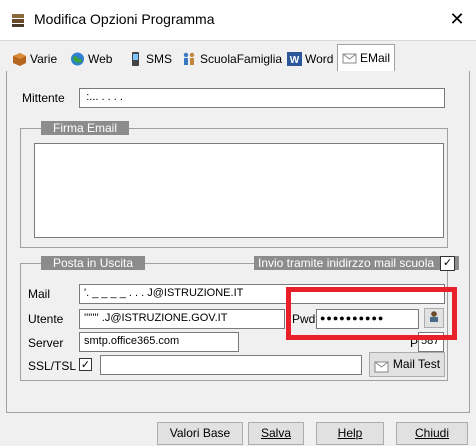  What do you see at coordinates (85, 128) in the screenshot?
I see `firma-email-title: Firma Email` at bounding box center [85, 128].